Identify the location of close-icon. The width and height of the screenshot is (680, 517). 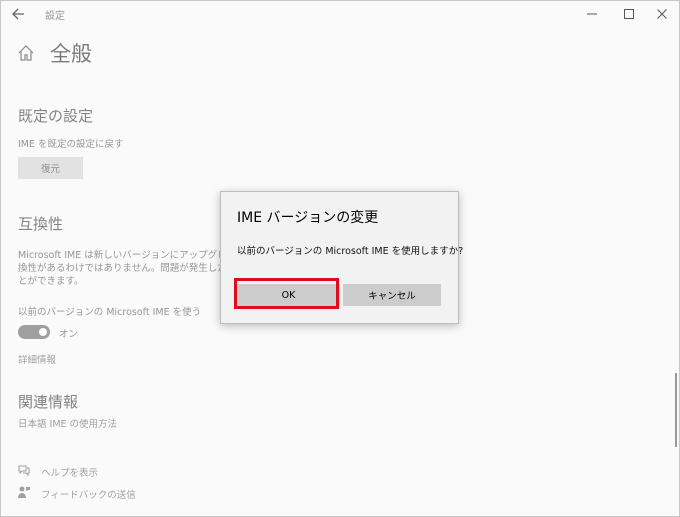
(662, 14).